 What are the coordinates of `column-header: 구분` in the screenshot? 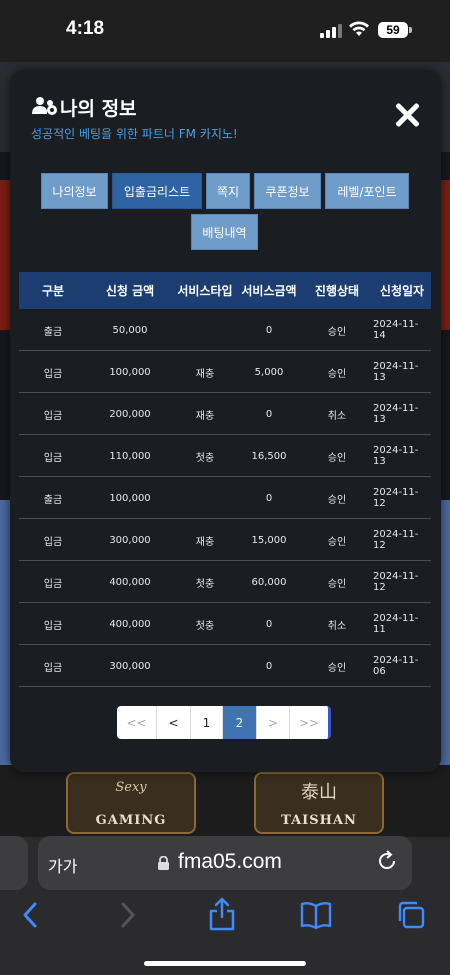 It's located at (53, 290).